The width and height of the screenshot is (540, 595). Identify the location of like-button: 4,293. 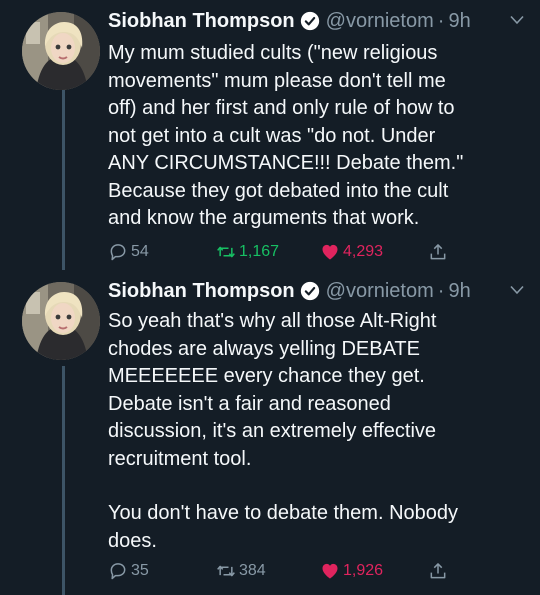
(351, 252).